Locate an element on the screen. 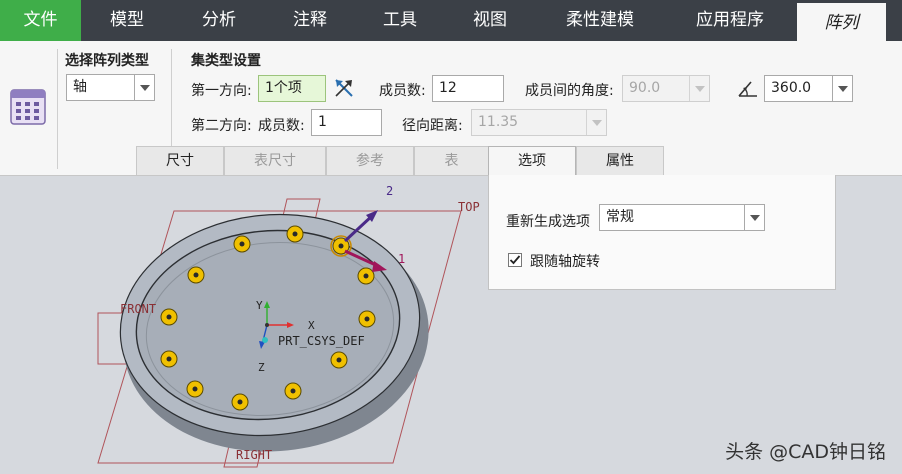 The height and width of the screenshot is (474, 902). subtab-table-dimensions: 表尺寸 is located at coordinates (275, 160).